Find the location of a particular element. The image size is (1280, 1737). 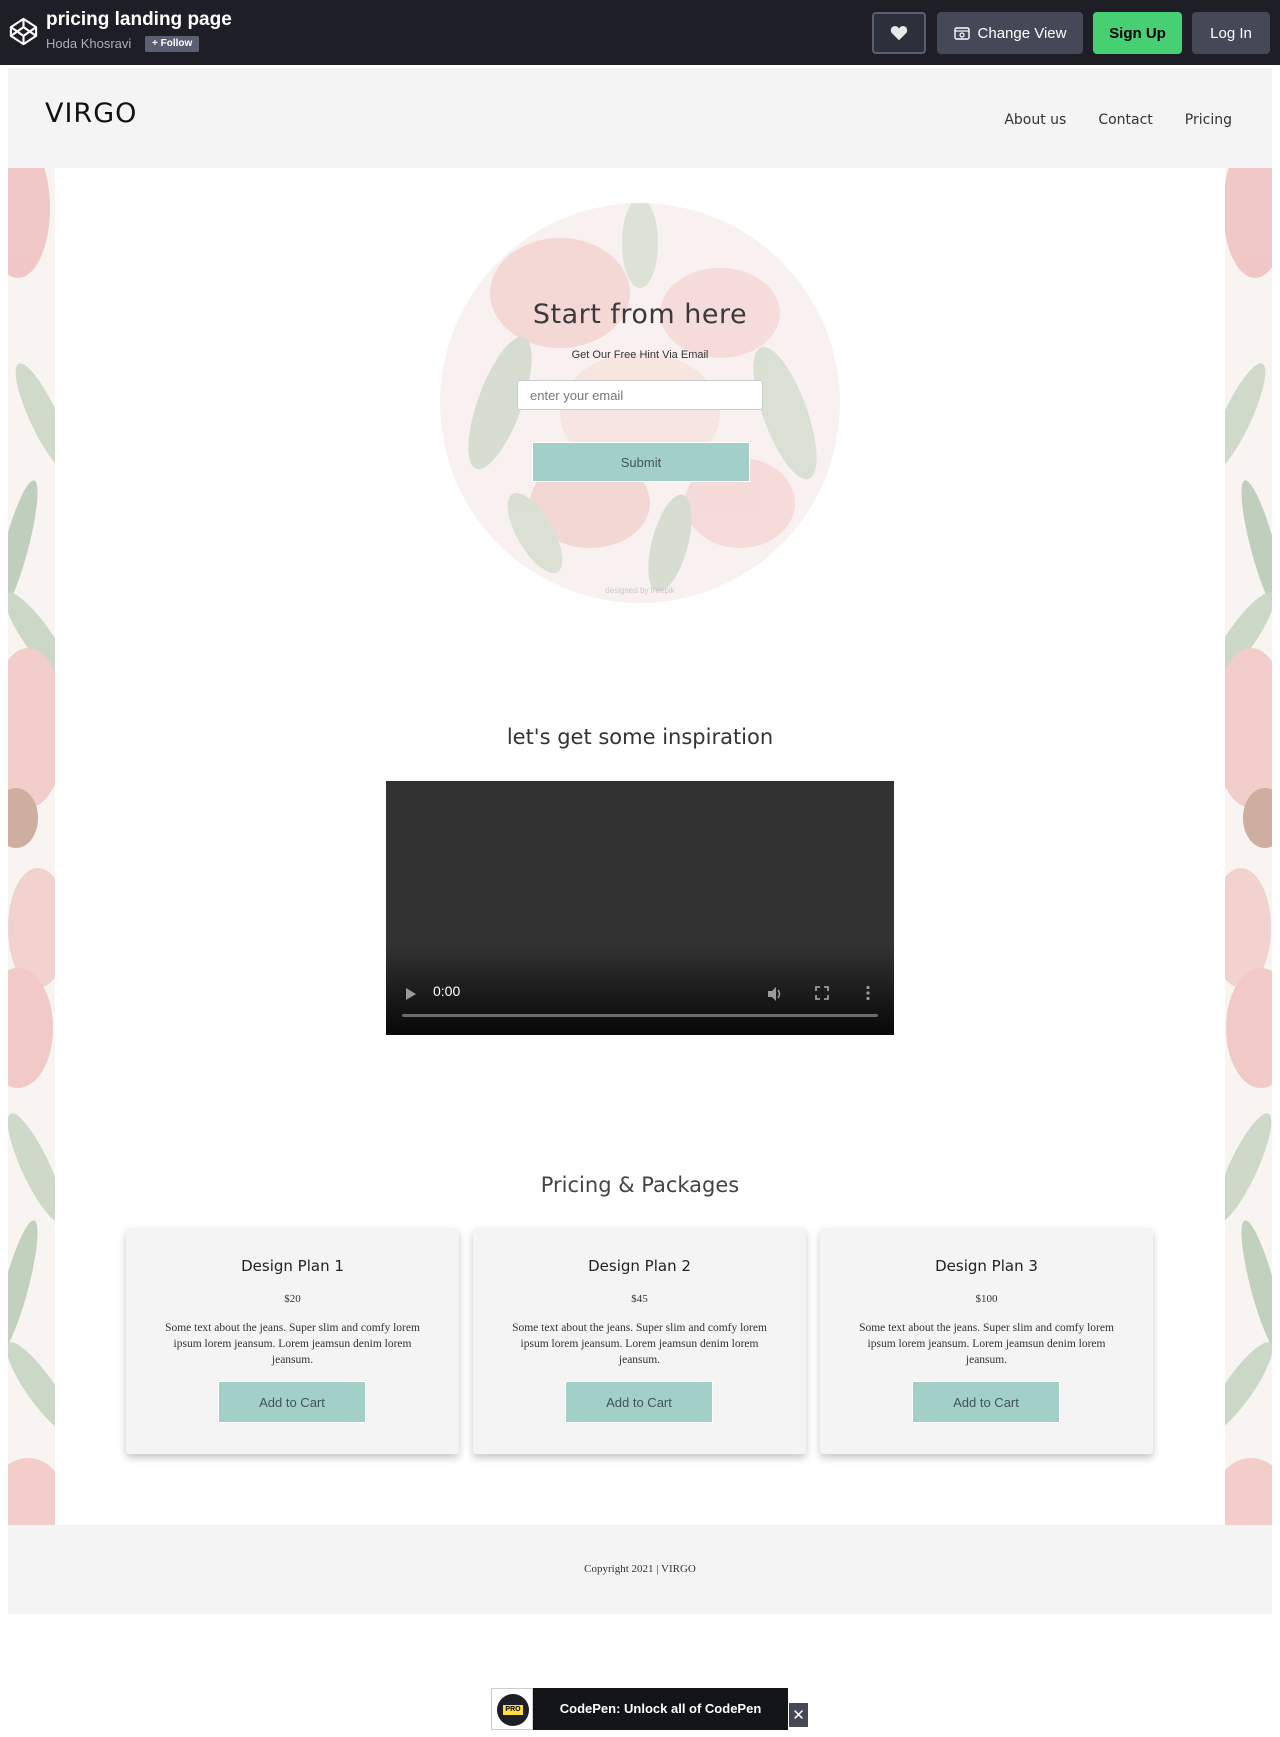

pen-author: Hoda Khosravi is located at coordinates (88, 43).